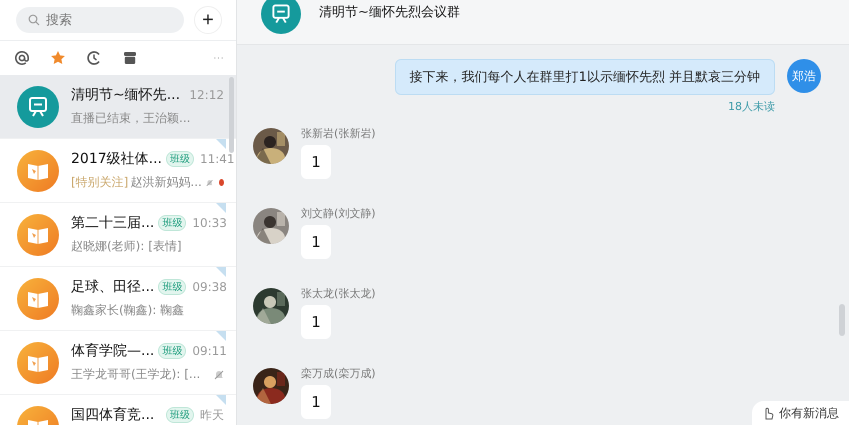 This screenshot has height=425, width=849. What do you see at coordinates (338, 213) in the screenshot?
I see `sender-name: 刘文静(刘文静)` at bounding box center [338, 213].